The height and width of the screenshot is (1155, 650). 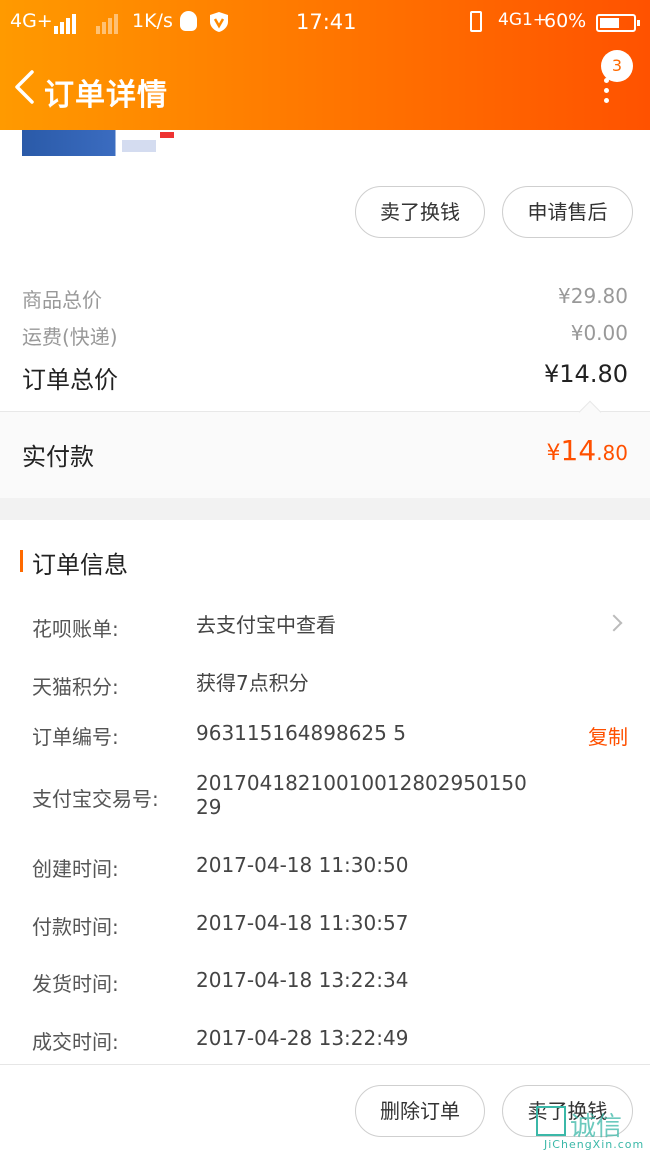 I want to click on clock-time: 17:41, so click(x=326, y=22).